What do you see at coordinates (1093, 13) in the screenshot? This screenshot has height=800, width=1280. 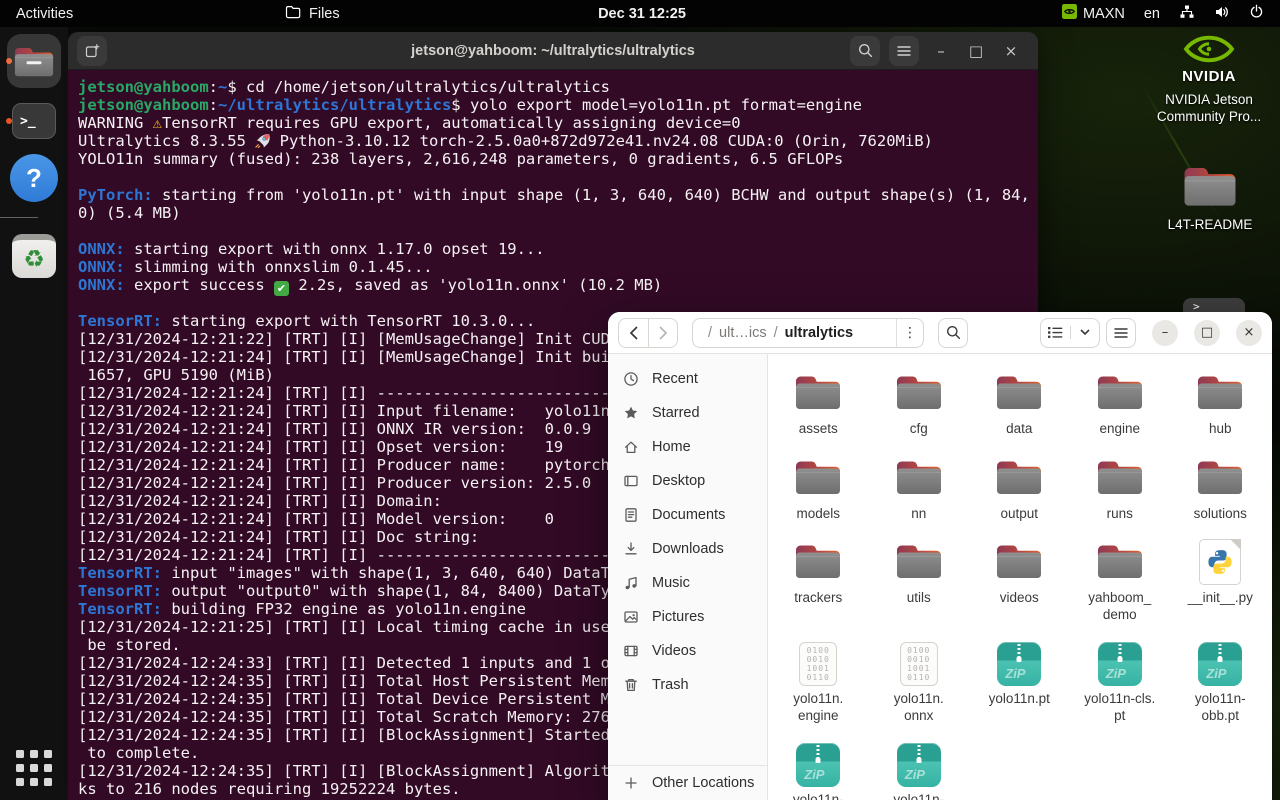 I see `power-mode-indicator: MAXN` at bounding box center [1093, 13].